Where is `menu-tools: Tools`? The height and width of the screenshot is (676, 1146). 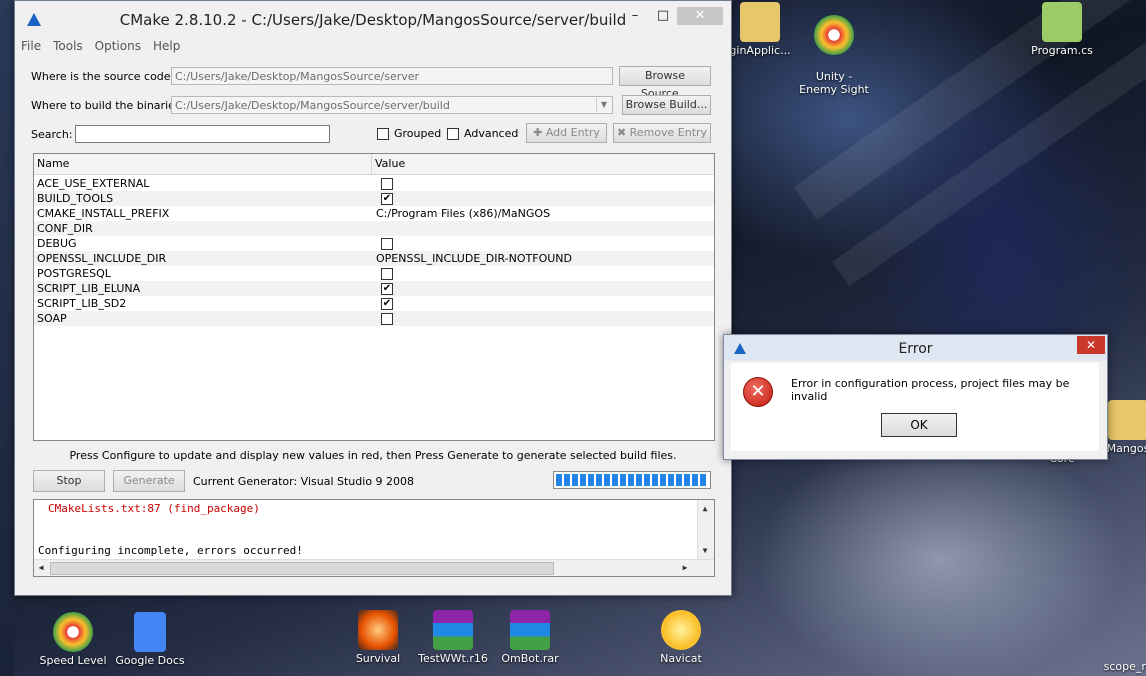 menu-tools: Tools is located at coordinates (68, 46).